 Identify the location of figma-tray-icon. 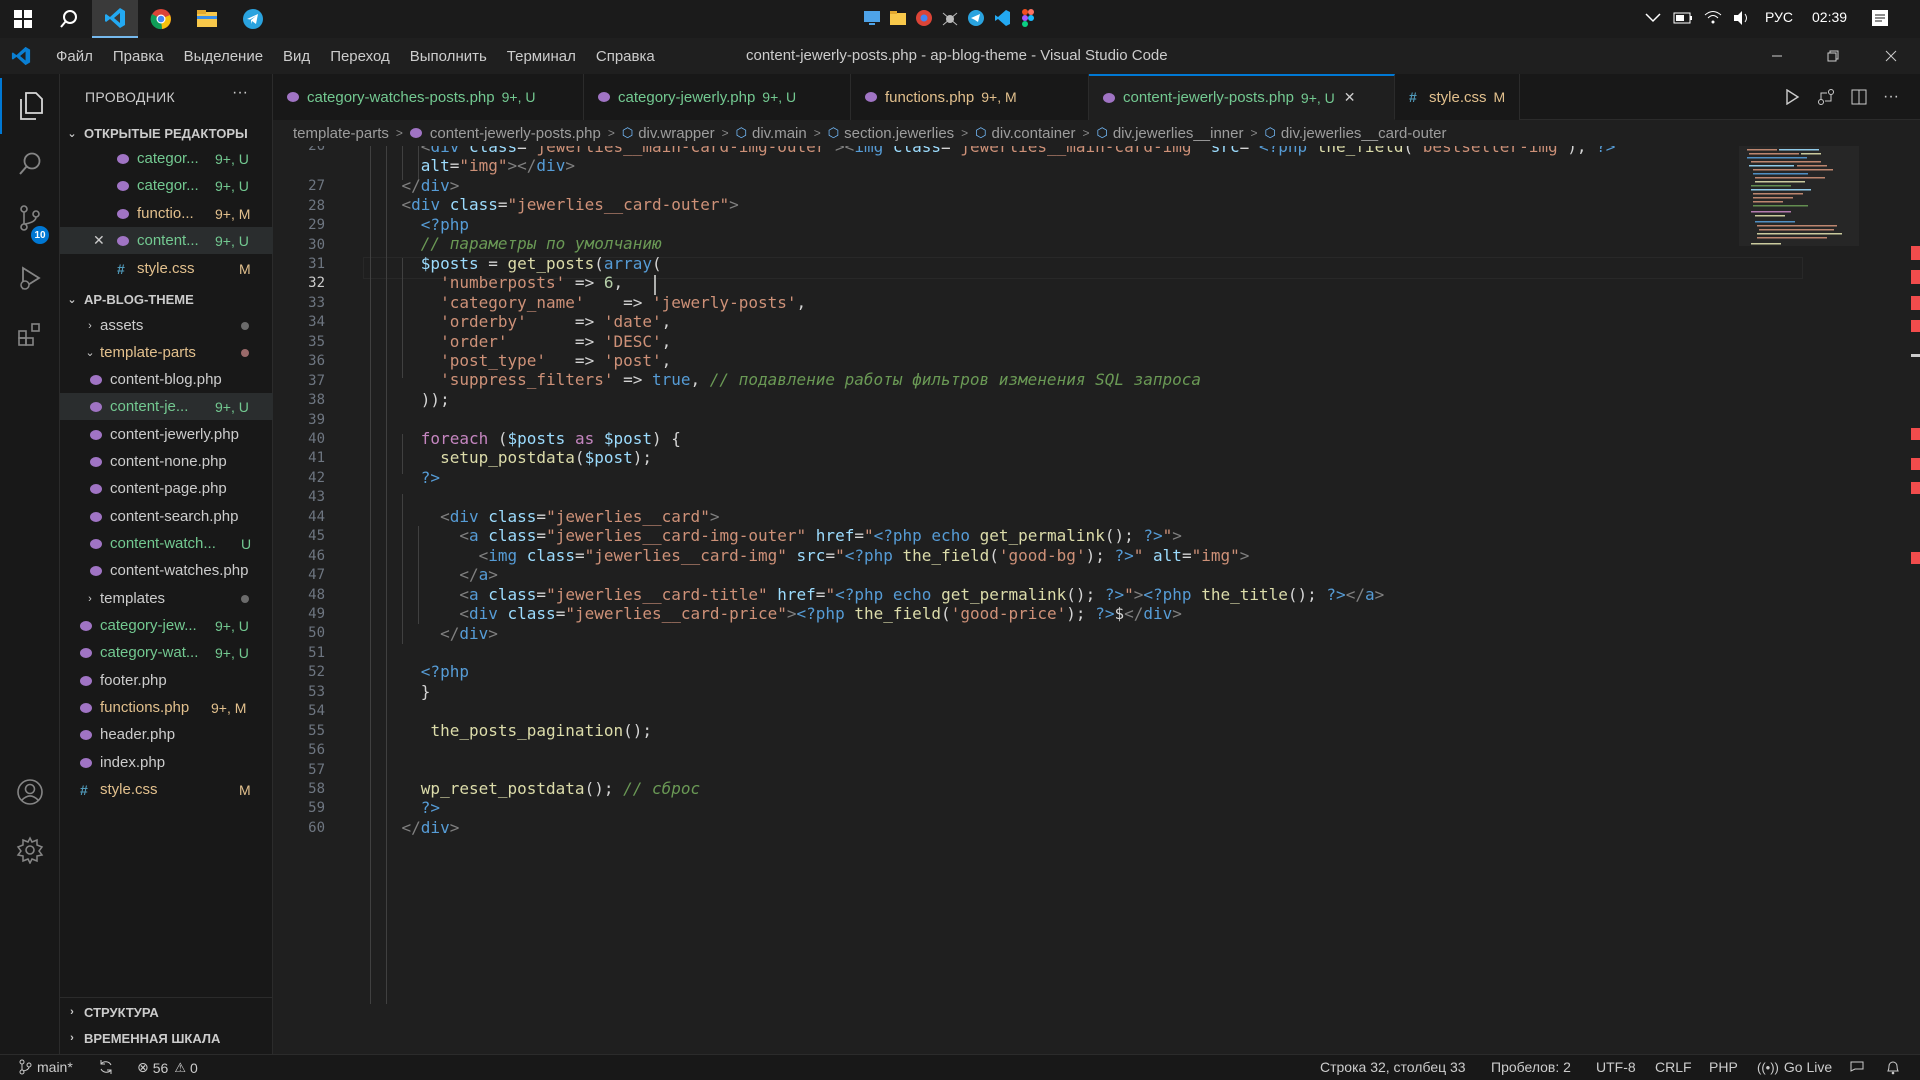
(1028, 18).